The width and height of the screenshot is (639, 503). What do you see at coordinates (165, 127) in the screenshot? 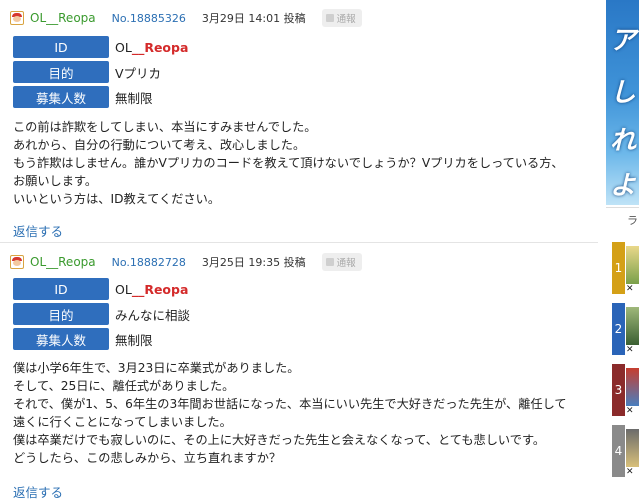
I see `body-line: この前は詐欺をしてしまい、本当にすみませんでした。` at bounding box center [165, 127].